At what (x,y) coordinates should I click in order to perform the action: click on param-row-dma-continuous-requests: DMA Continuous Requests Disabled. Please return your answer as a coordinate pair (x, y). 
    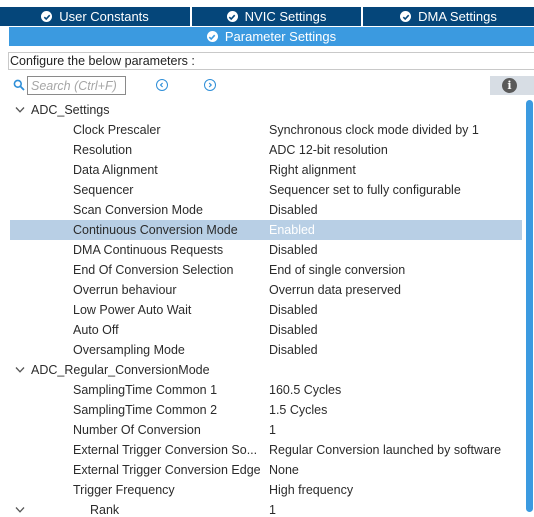
    Looking at the image, I should click on (266, 250).